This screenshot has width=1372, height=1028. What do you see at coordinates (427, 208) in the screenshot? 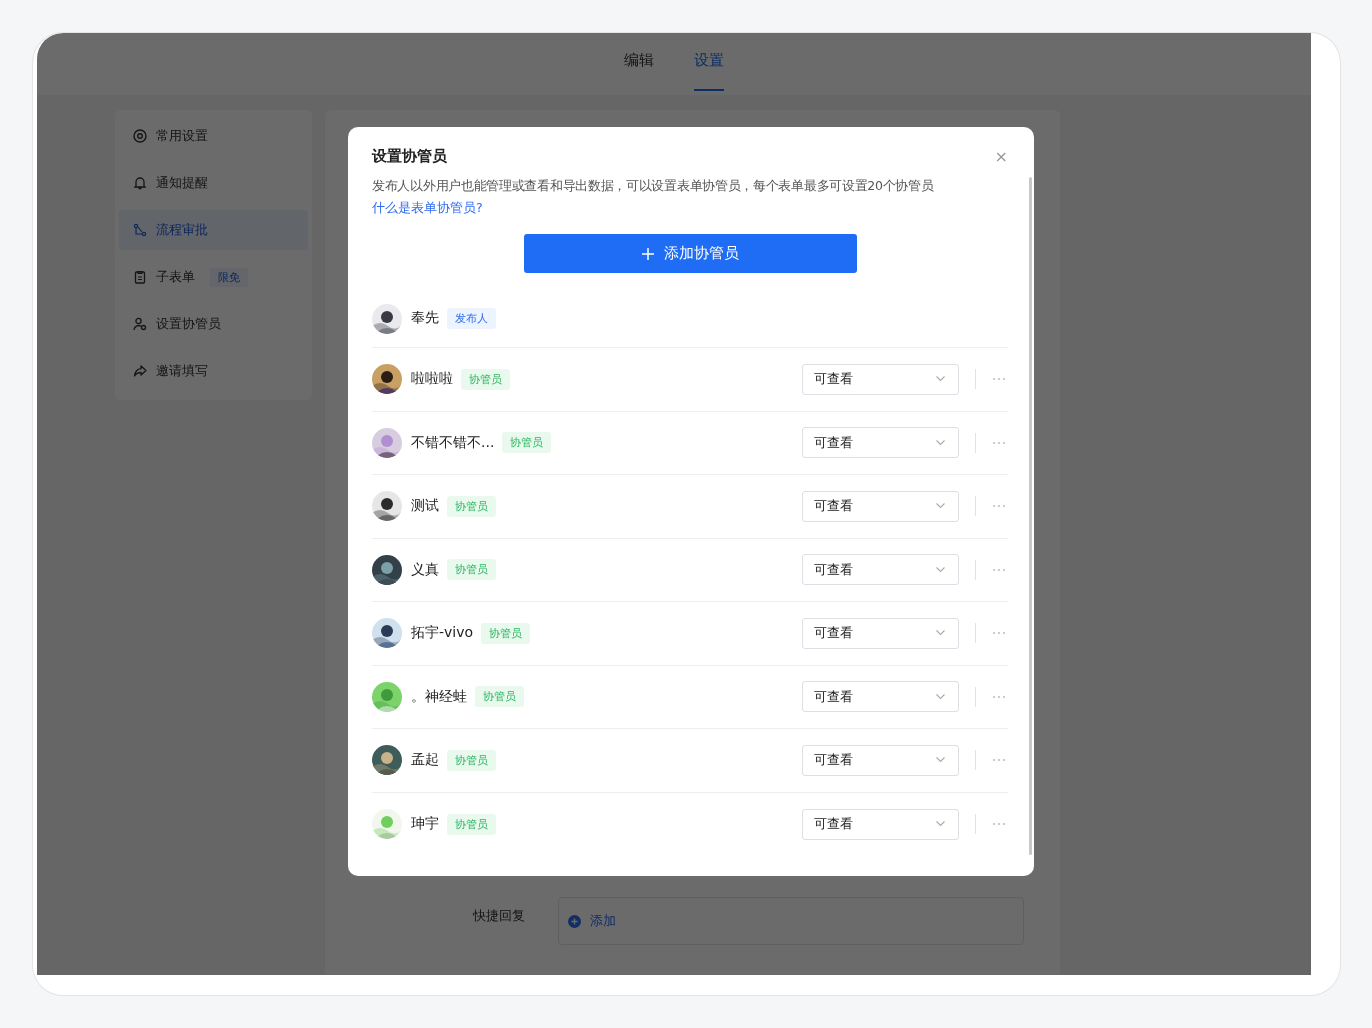
I see `help-link: 什么是表单协管员?` at bounding box center [427, 208].